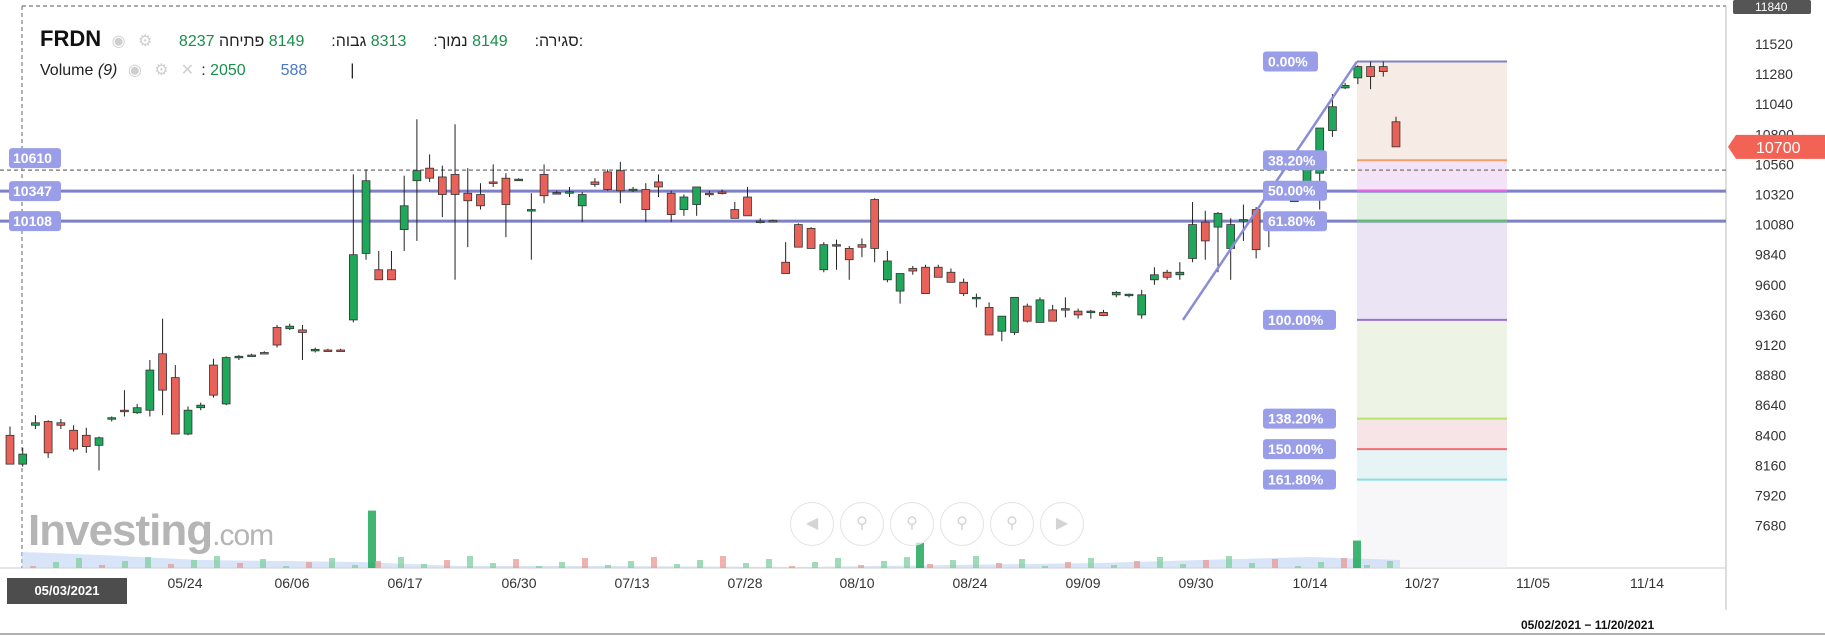 This screenshot has height=637, width=1825. Describe the element at coordinates (151, 531) in the screenshot. I see `investing-watermark: Investing.com` at that location.